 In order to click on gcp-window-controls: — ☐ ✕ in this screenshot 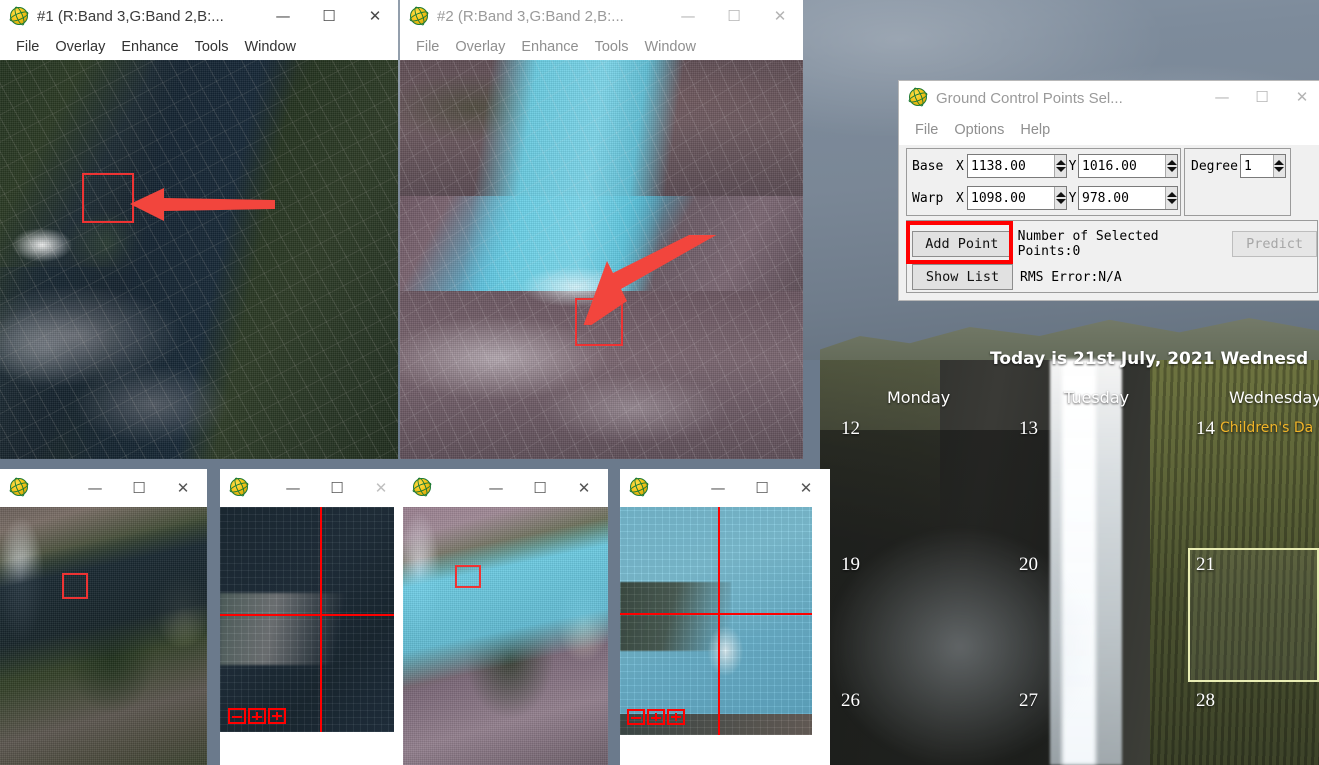, I will do `click(1260, 97)`.